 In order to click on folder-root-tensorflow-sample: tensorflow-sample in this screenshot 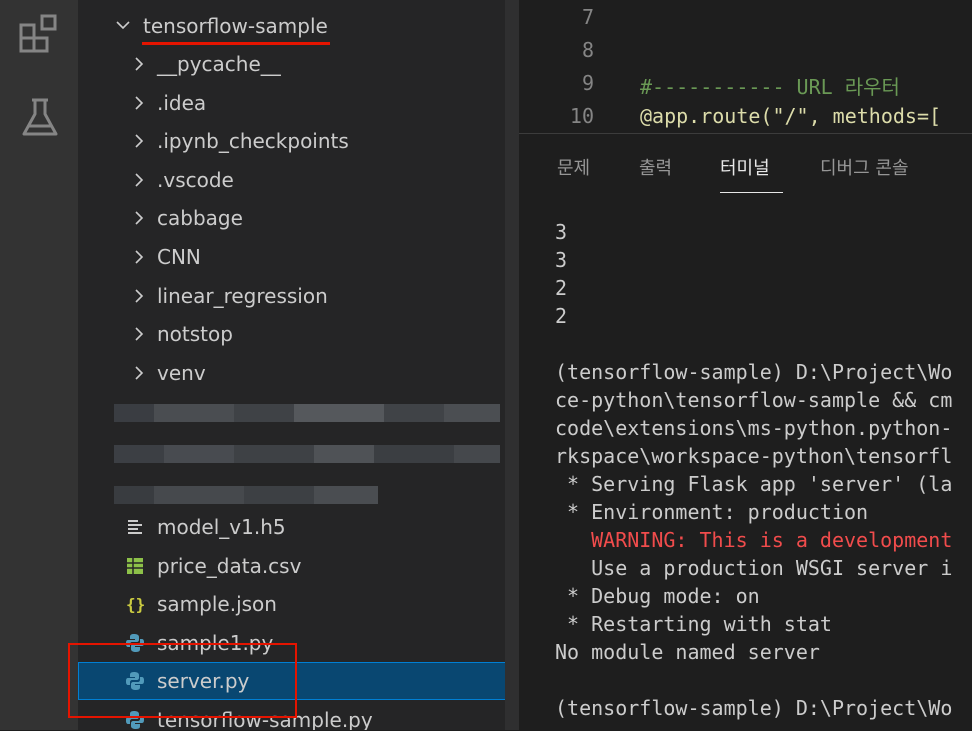, I will do `click(298, 26)`.